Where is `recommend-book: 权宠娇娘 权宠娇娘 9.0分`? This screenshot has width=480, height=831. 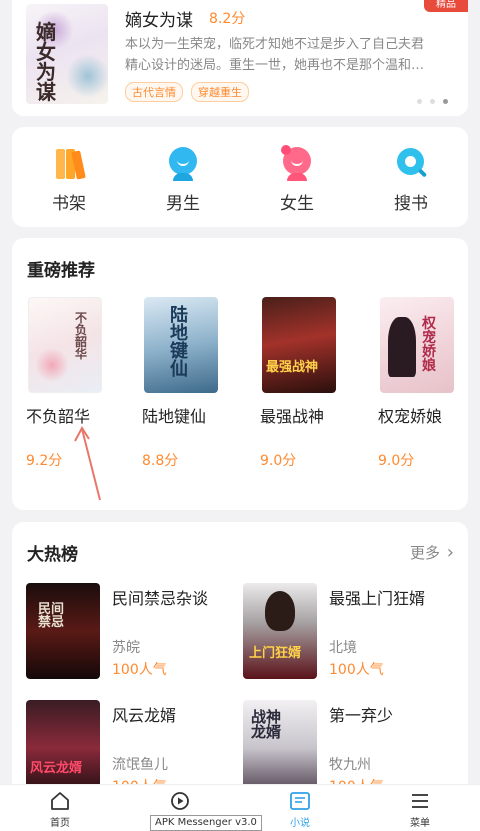 recommend-book: 权宠娇娘 权宠娇娘 9.0分 is located at coordinates (423, 383).